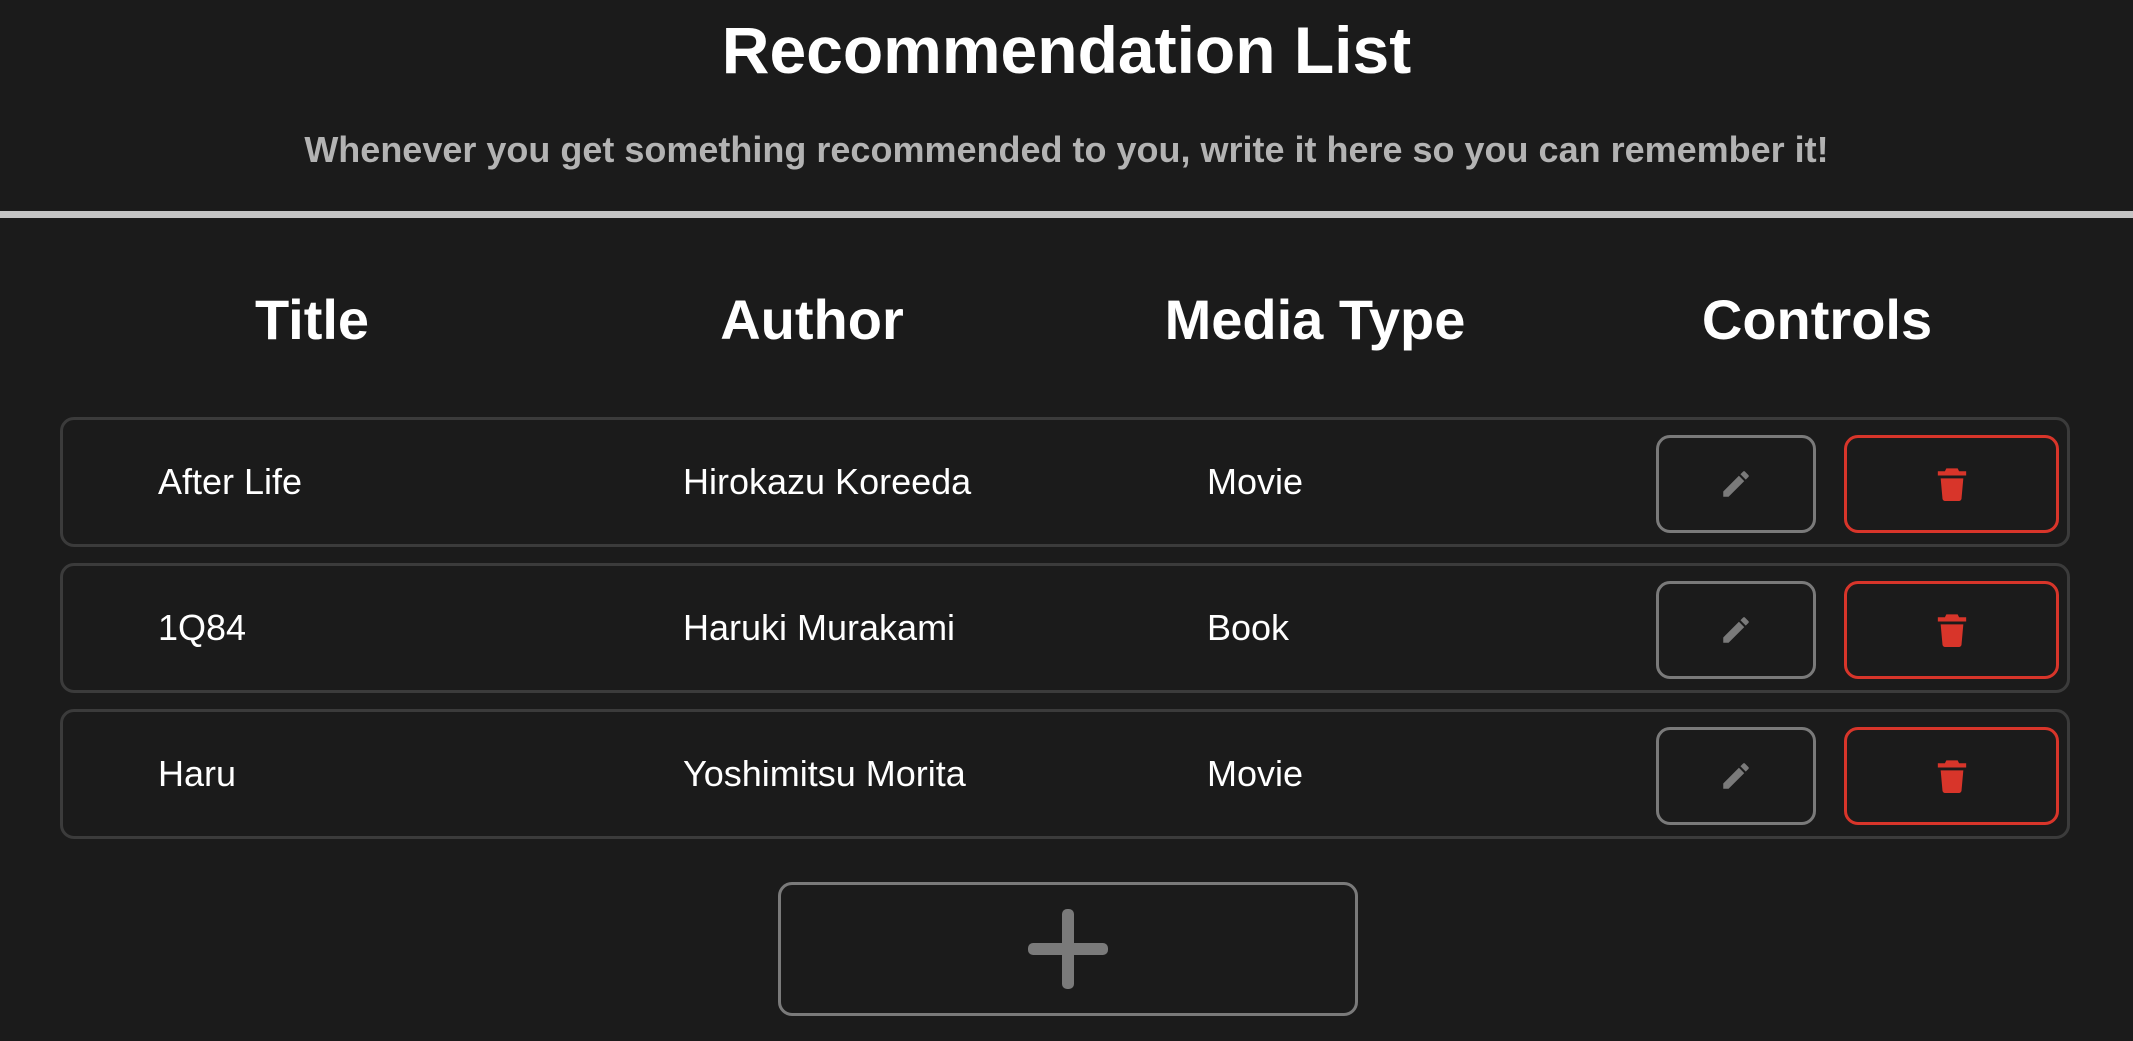  I want to click on row-author: Yoshimitsu Morita, so click(824, 773).